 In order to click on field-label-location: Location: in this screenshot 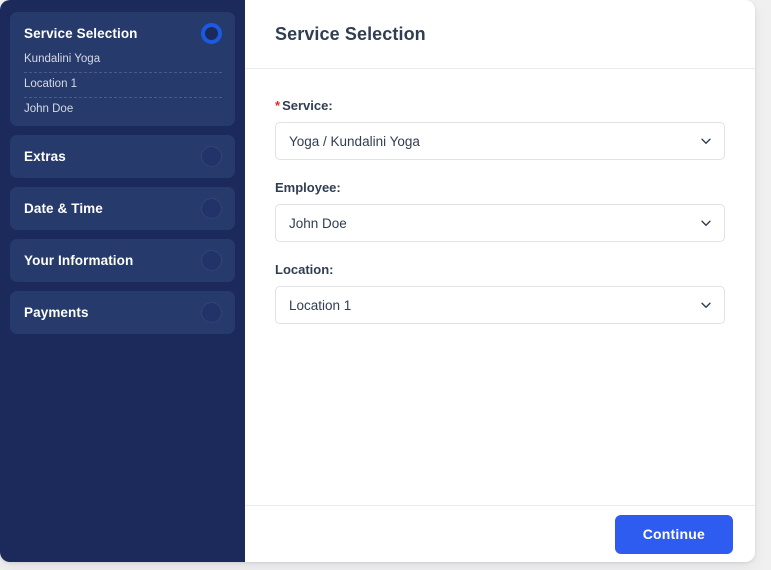, I will do `click(304, 269)`.